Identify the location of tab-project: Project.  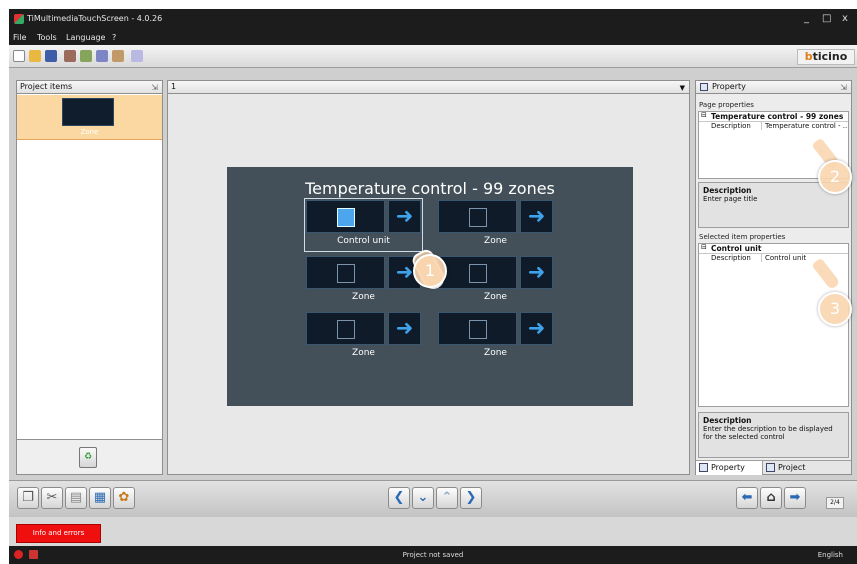
(793, 468).